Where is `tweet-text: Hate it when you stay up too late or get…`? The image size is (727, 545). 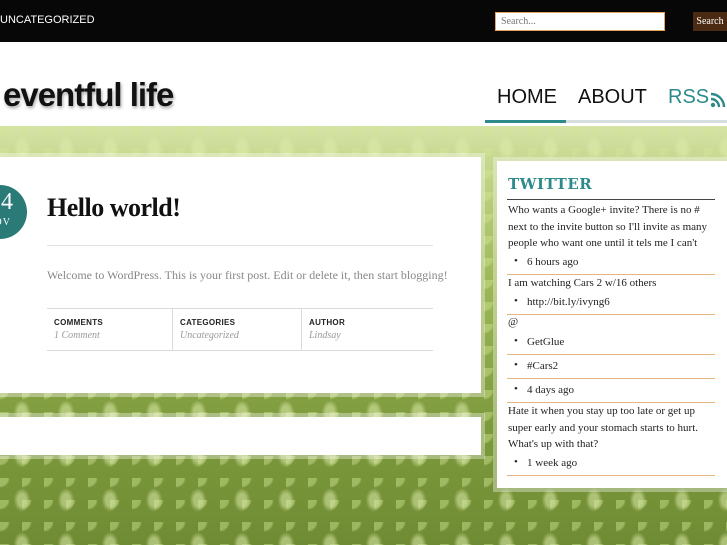 tweet-text: Hate it when you stay up too late or get… is located at coordinates (603, 427).